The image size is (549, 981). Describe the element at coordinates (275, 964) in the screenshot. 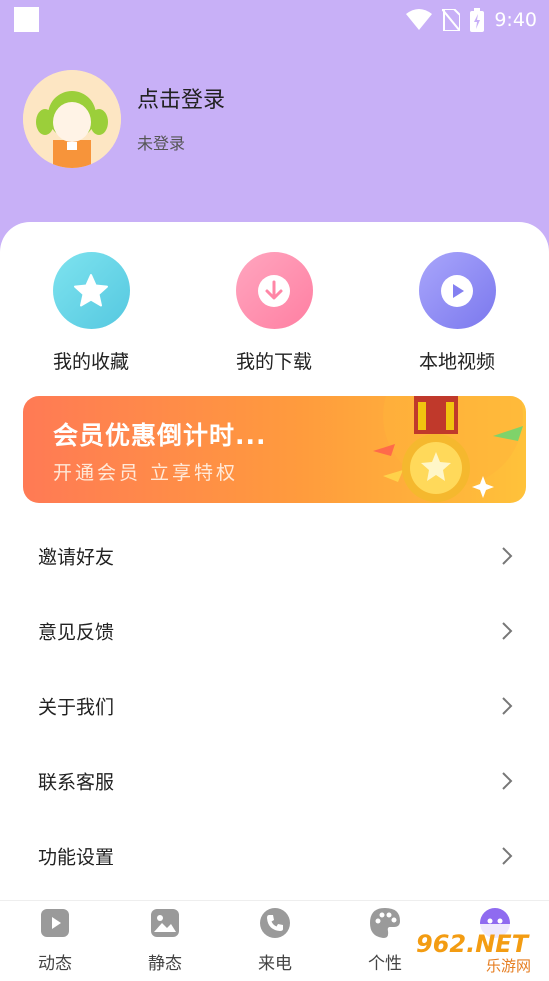

I see `tab-label: 来电` at that location.